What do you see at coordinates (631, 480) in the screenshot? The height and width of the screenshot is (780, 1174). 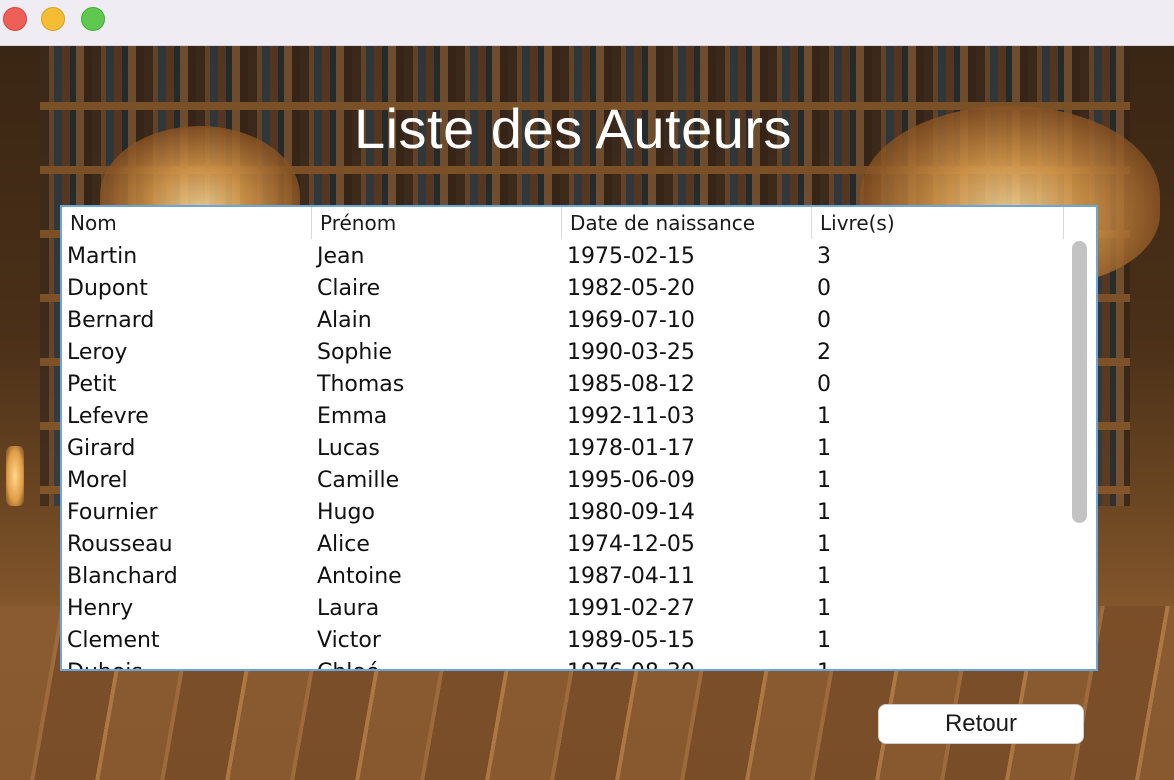 I see `cell-date-naissance: 1995-06-09` at bounding box center [631, 480].